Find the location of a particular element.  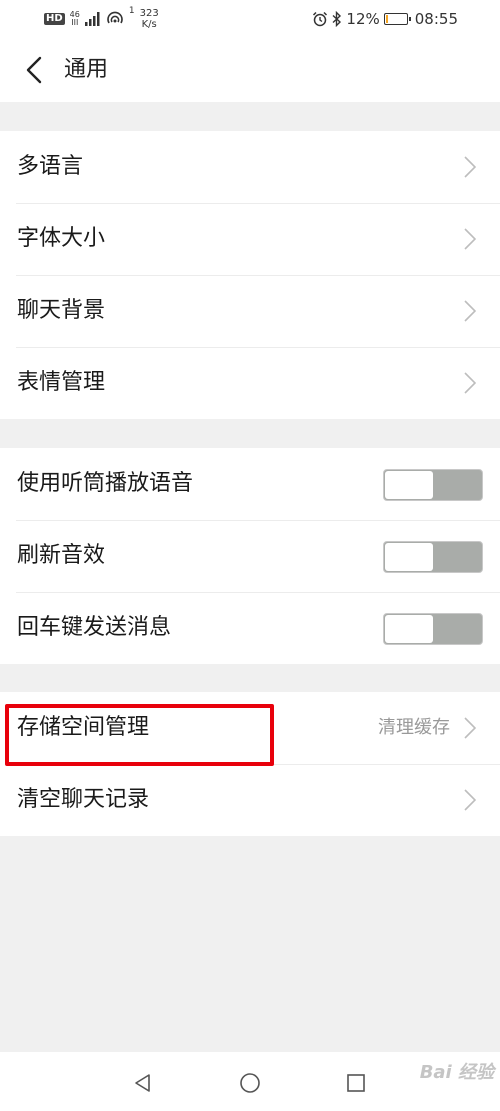

row-label: 表情管理 is located at coordinates (61, 382).